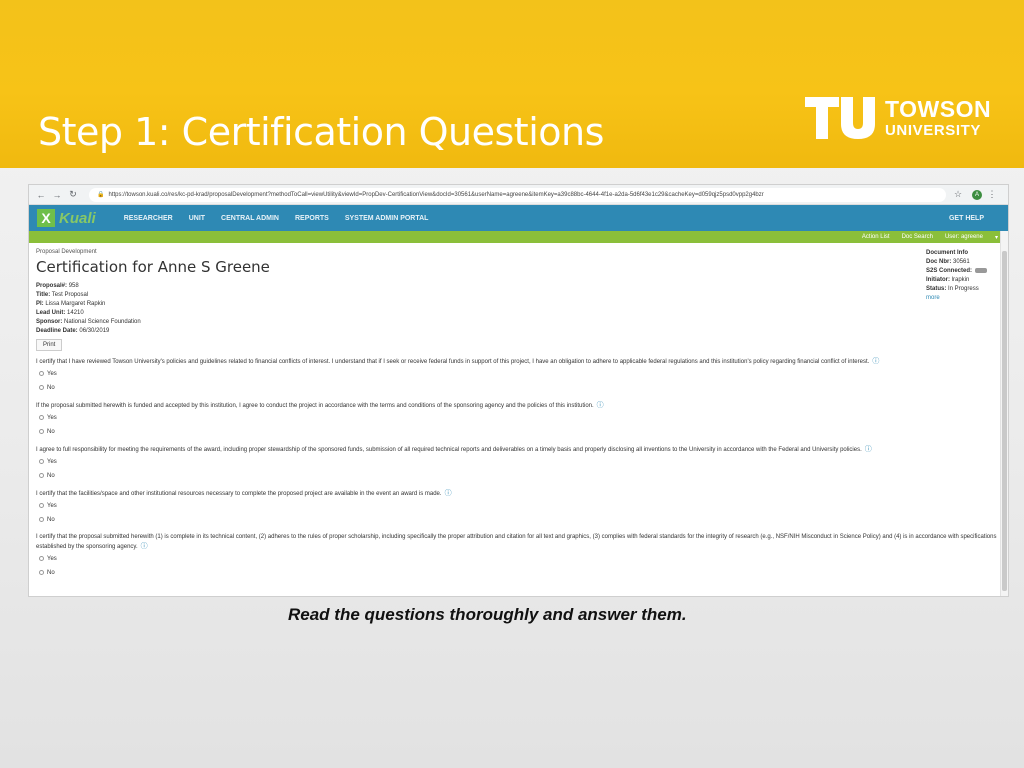 The image size is (1024, 768). Describe the element at coordinates (312, 218) in the screenshot. I see `nav-reports: REPORTS` at that location.